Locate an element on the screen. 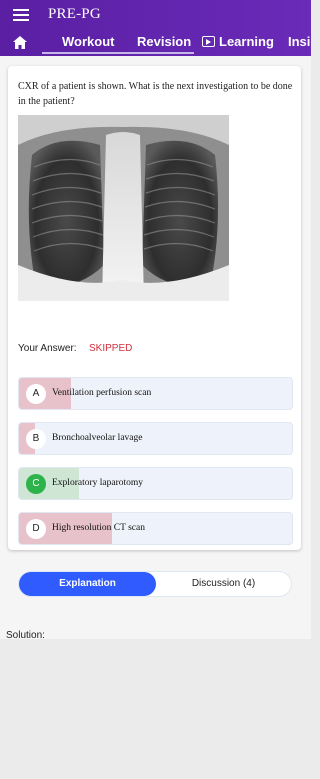 The width and height of the screenshot is (320, 779). app-title: PRE-PG is located at coordinates (74, 14).